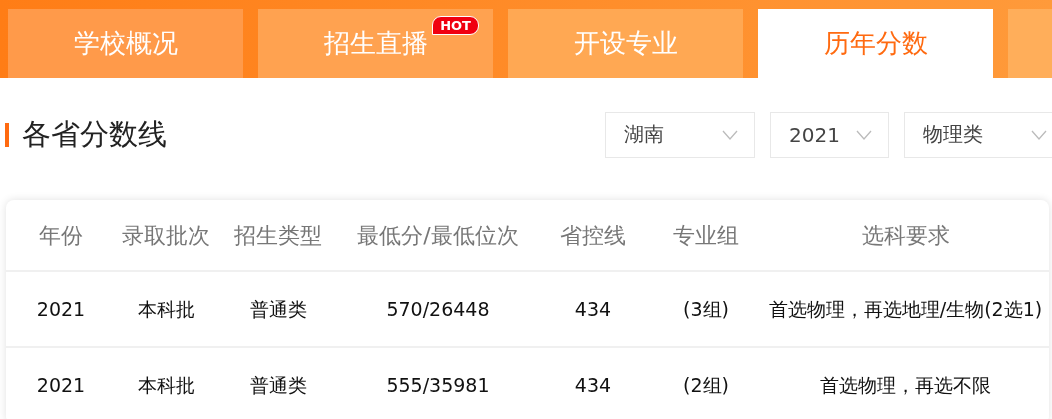  What do you see at coordinates (7, 135) in the screenshot?
I see `accent-bar` at bounding box center [7, 135].